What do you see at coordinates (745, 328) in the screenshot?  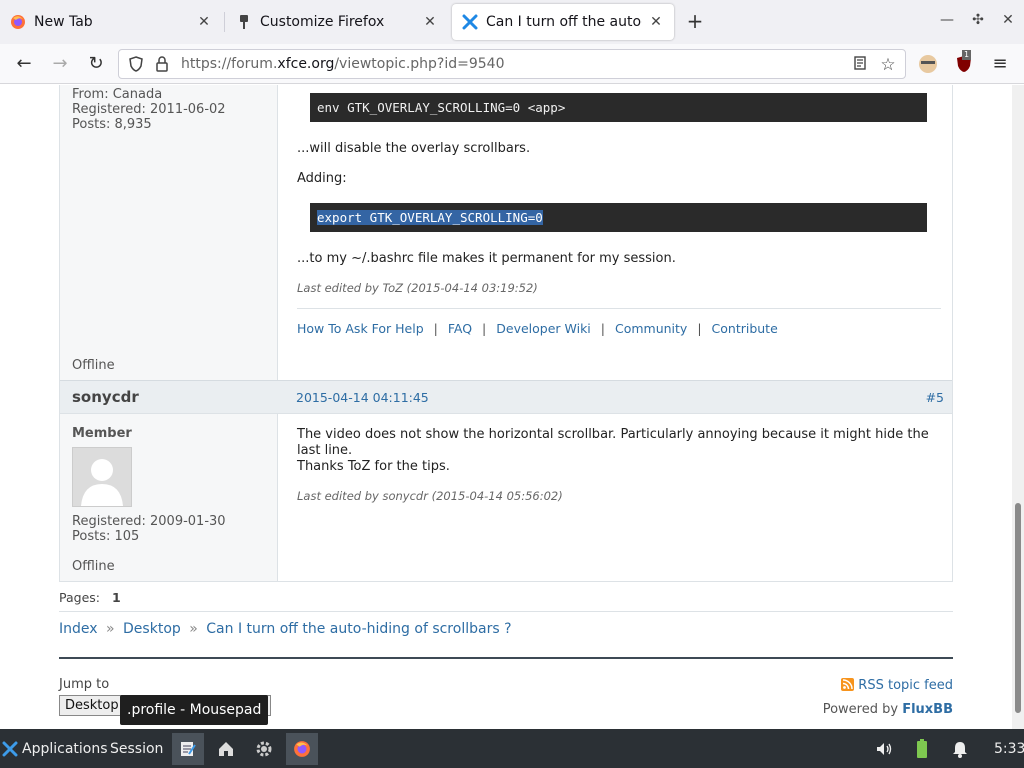 I see `sig-link-contribute: Contribute` at bounding box center [745, 328].